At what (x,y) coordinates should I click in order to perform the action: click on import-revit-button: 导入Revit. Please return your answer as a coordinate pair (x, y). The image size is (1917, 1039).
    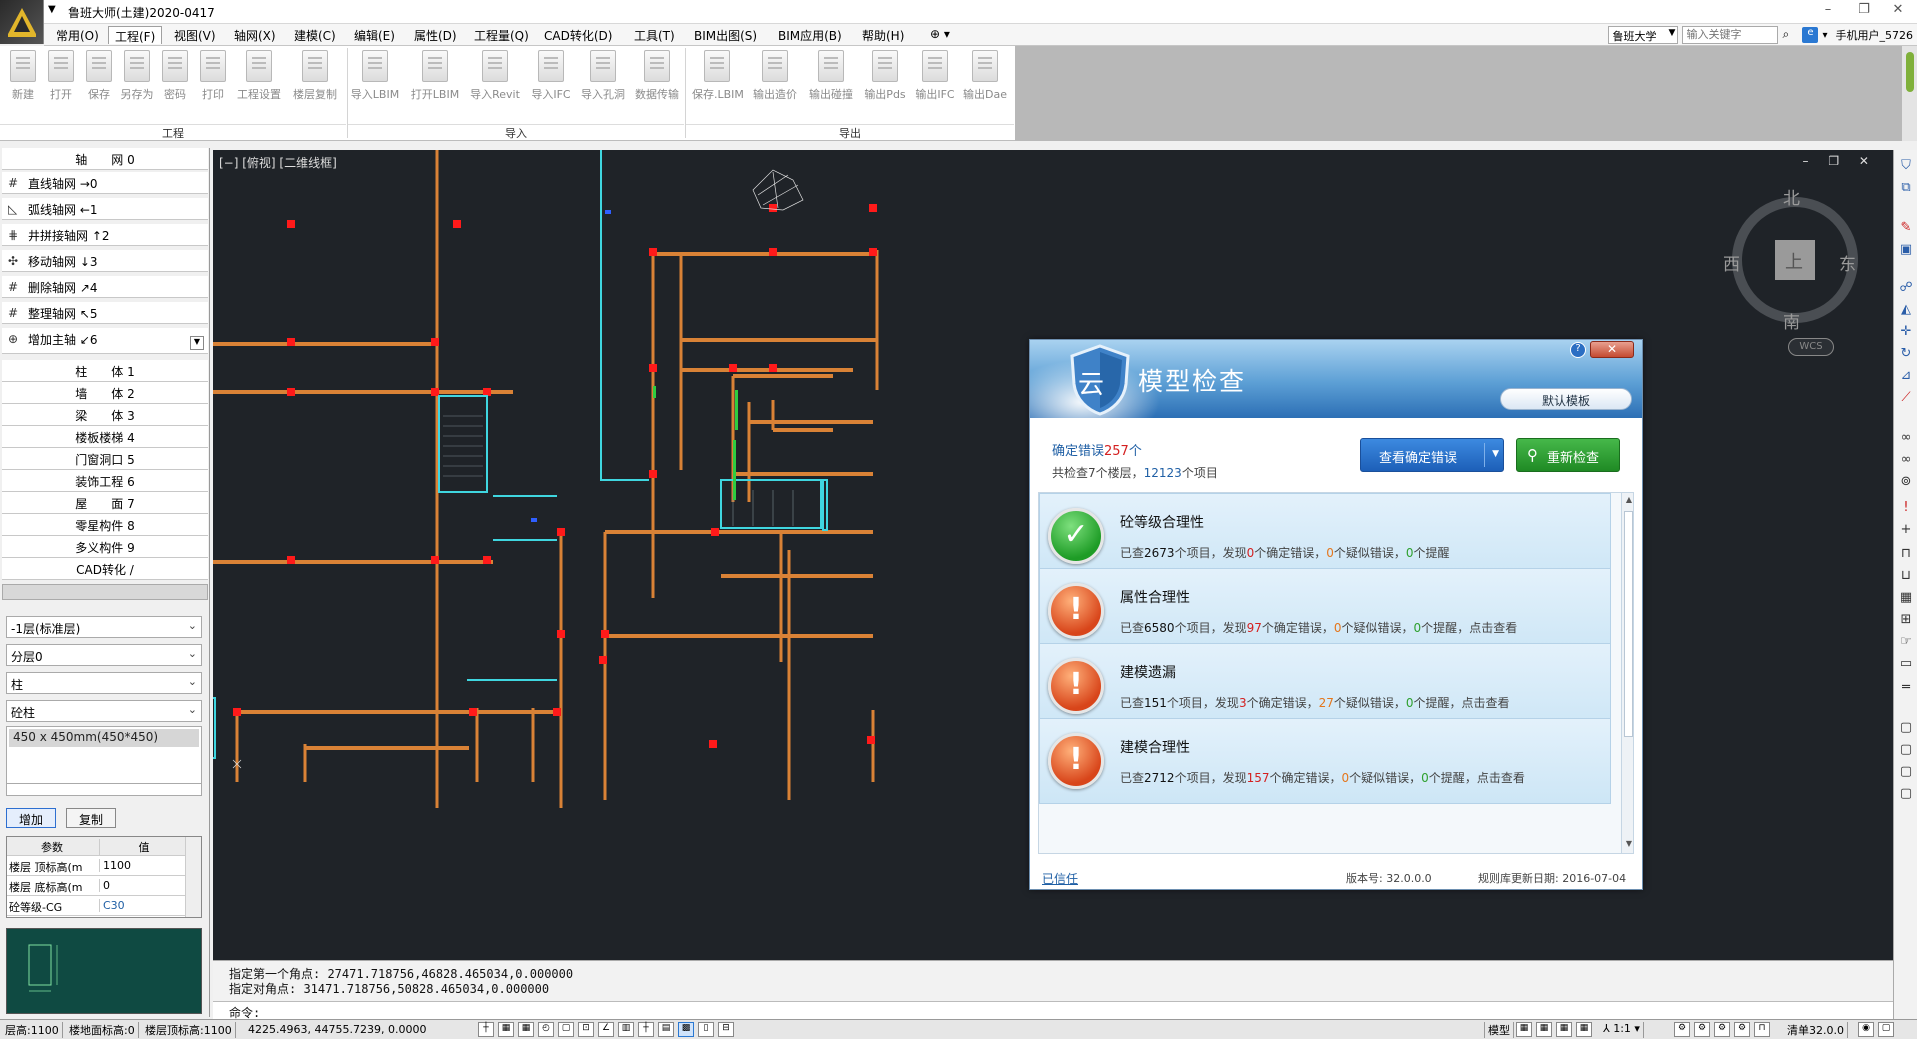
    Looking at the image, I should click on (495, 79).